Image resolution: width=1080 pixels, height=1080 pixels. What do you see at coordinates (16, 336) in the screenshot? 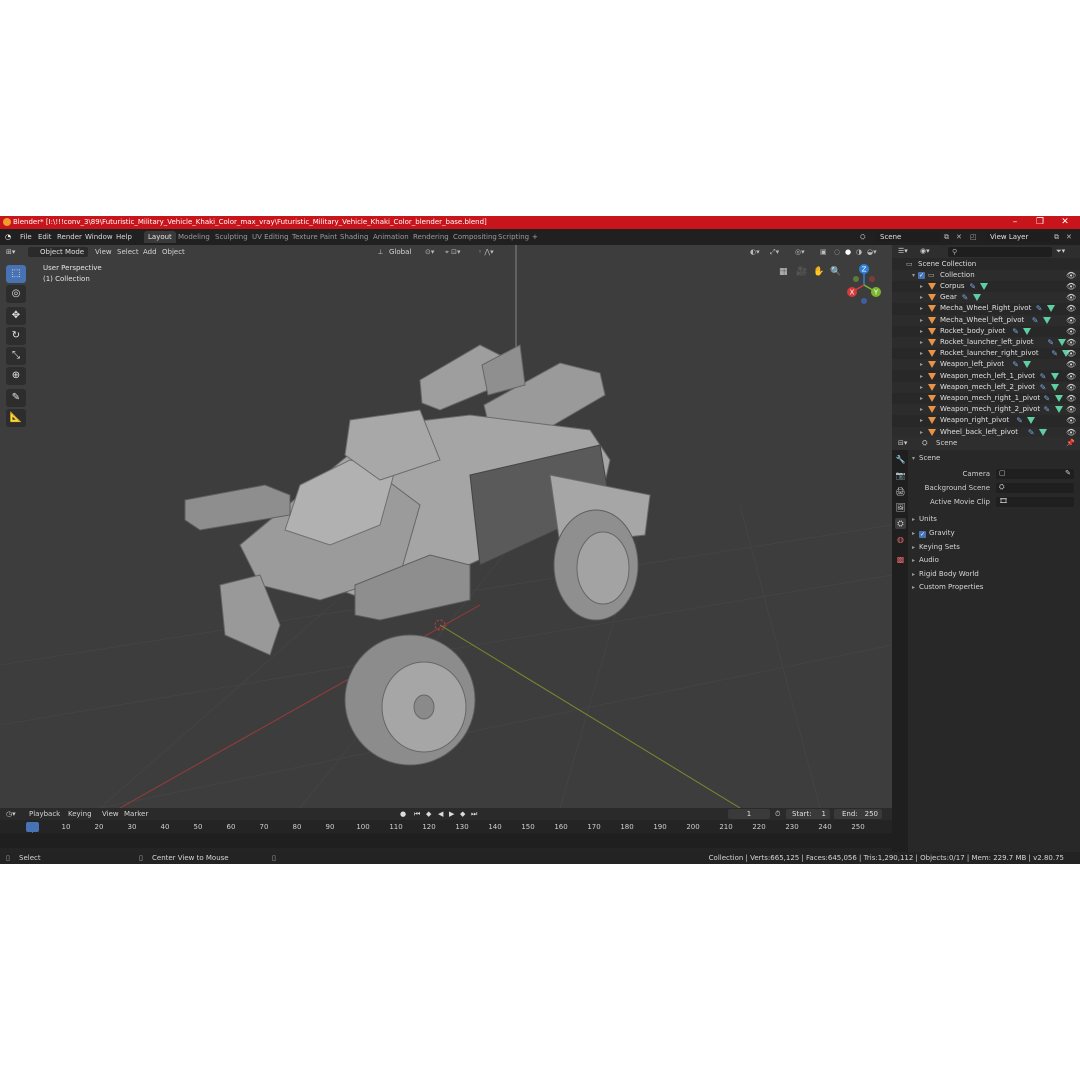
I see `rotate-tool: ↻` at bounding box center [16, 336].